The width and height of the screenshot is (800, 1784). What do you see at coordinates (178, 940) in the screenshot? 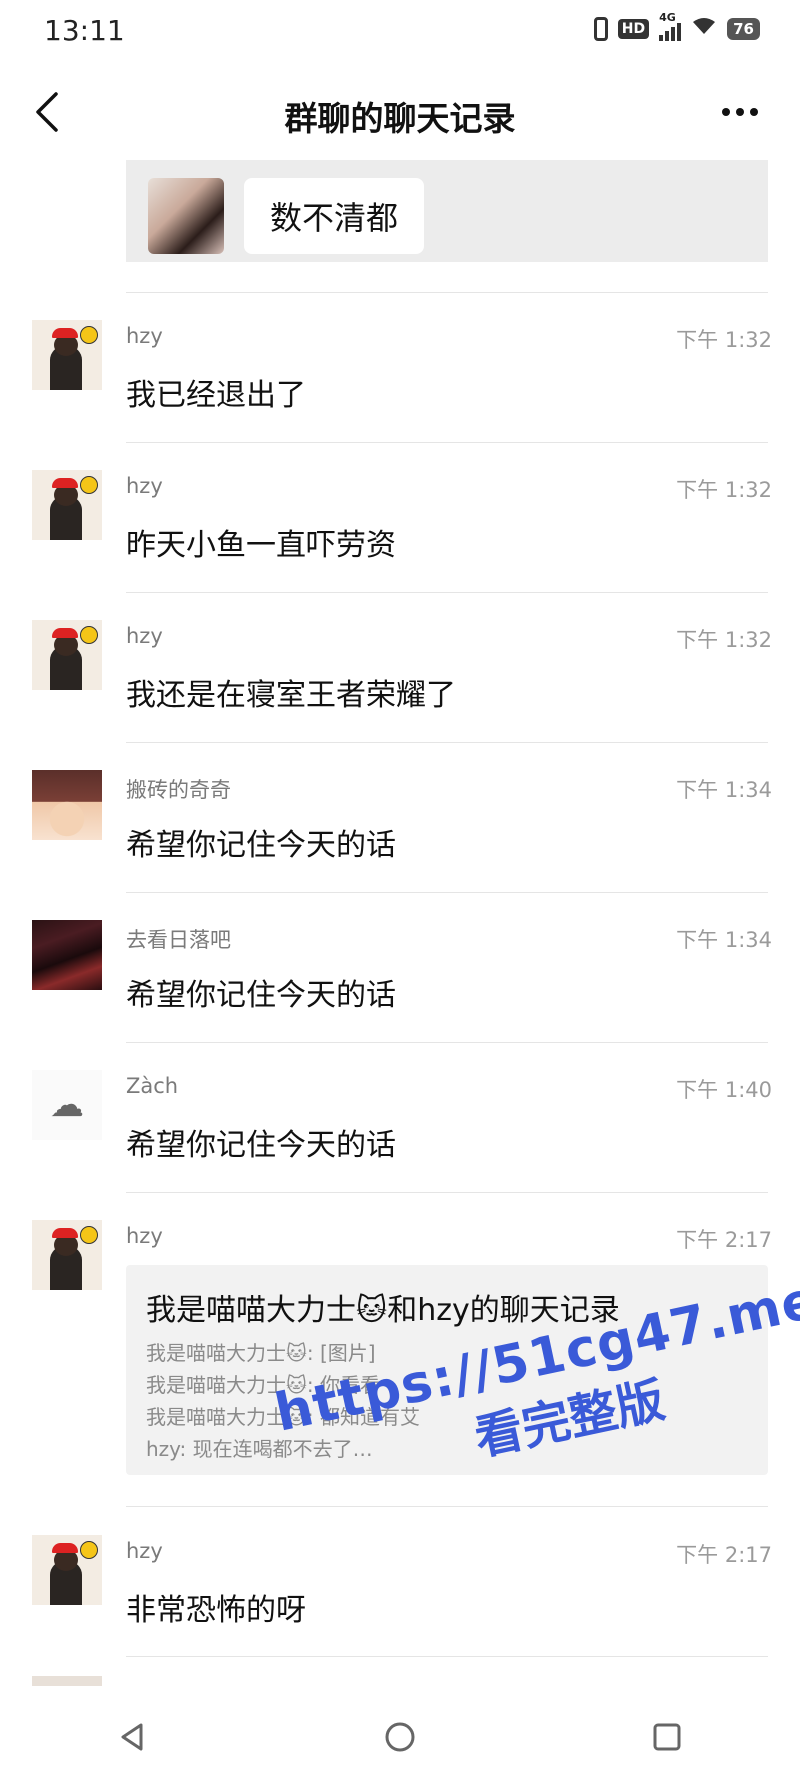
I see `sender-name: 去看日落吧` at bounding box center [178, 940].